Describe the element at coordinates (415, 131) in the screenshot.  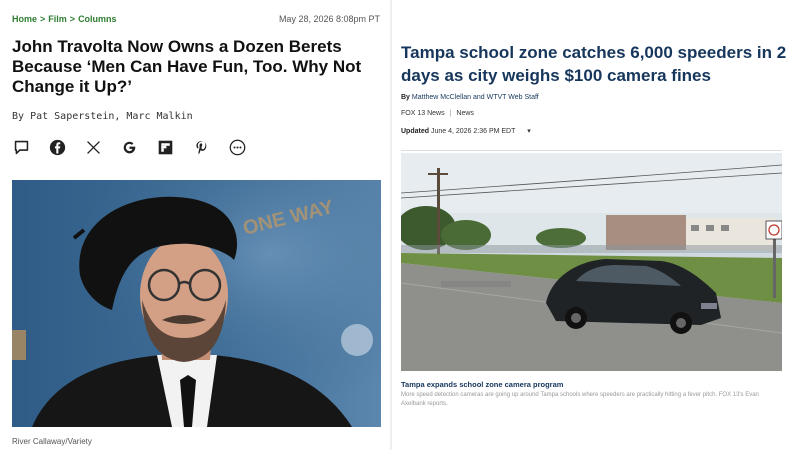
I see `updated-label: Updated` at that location.